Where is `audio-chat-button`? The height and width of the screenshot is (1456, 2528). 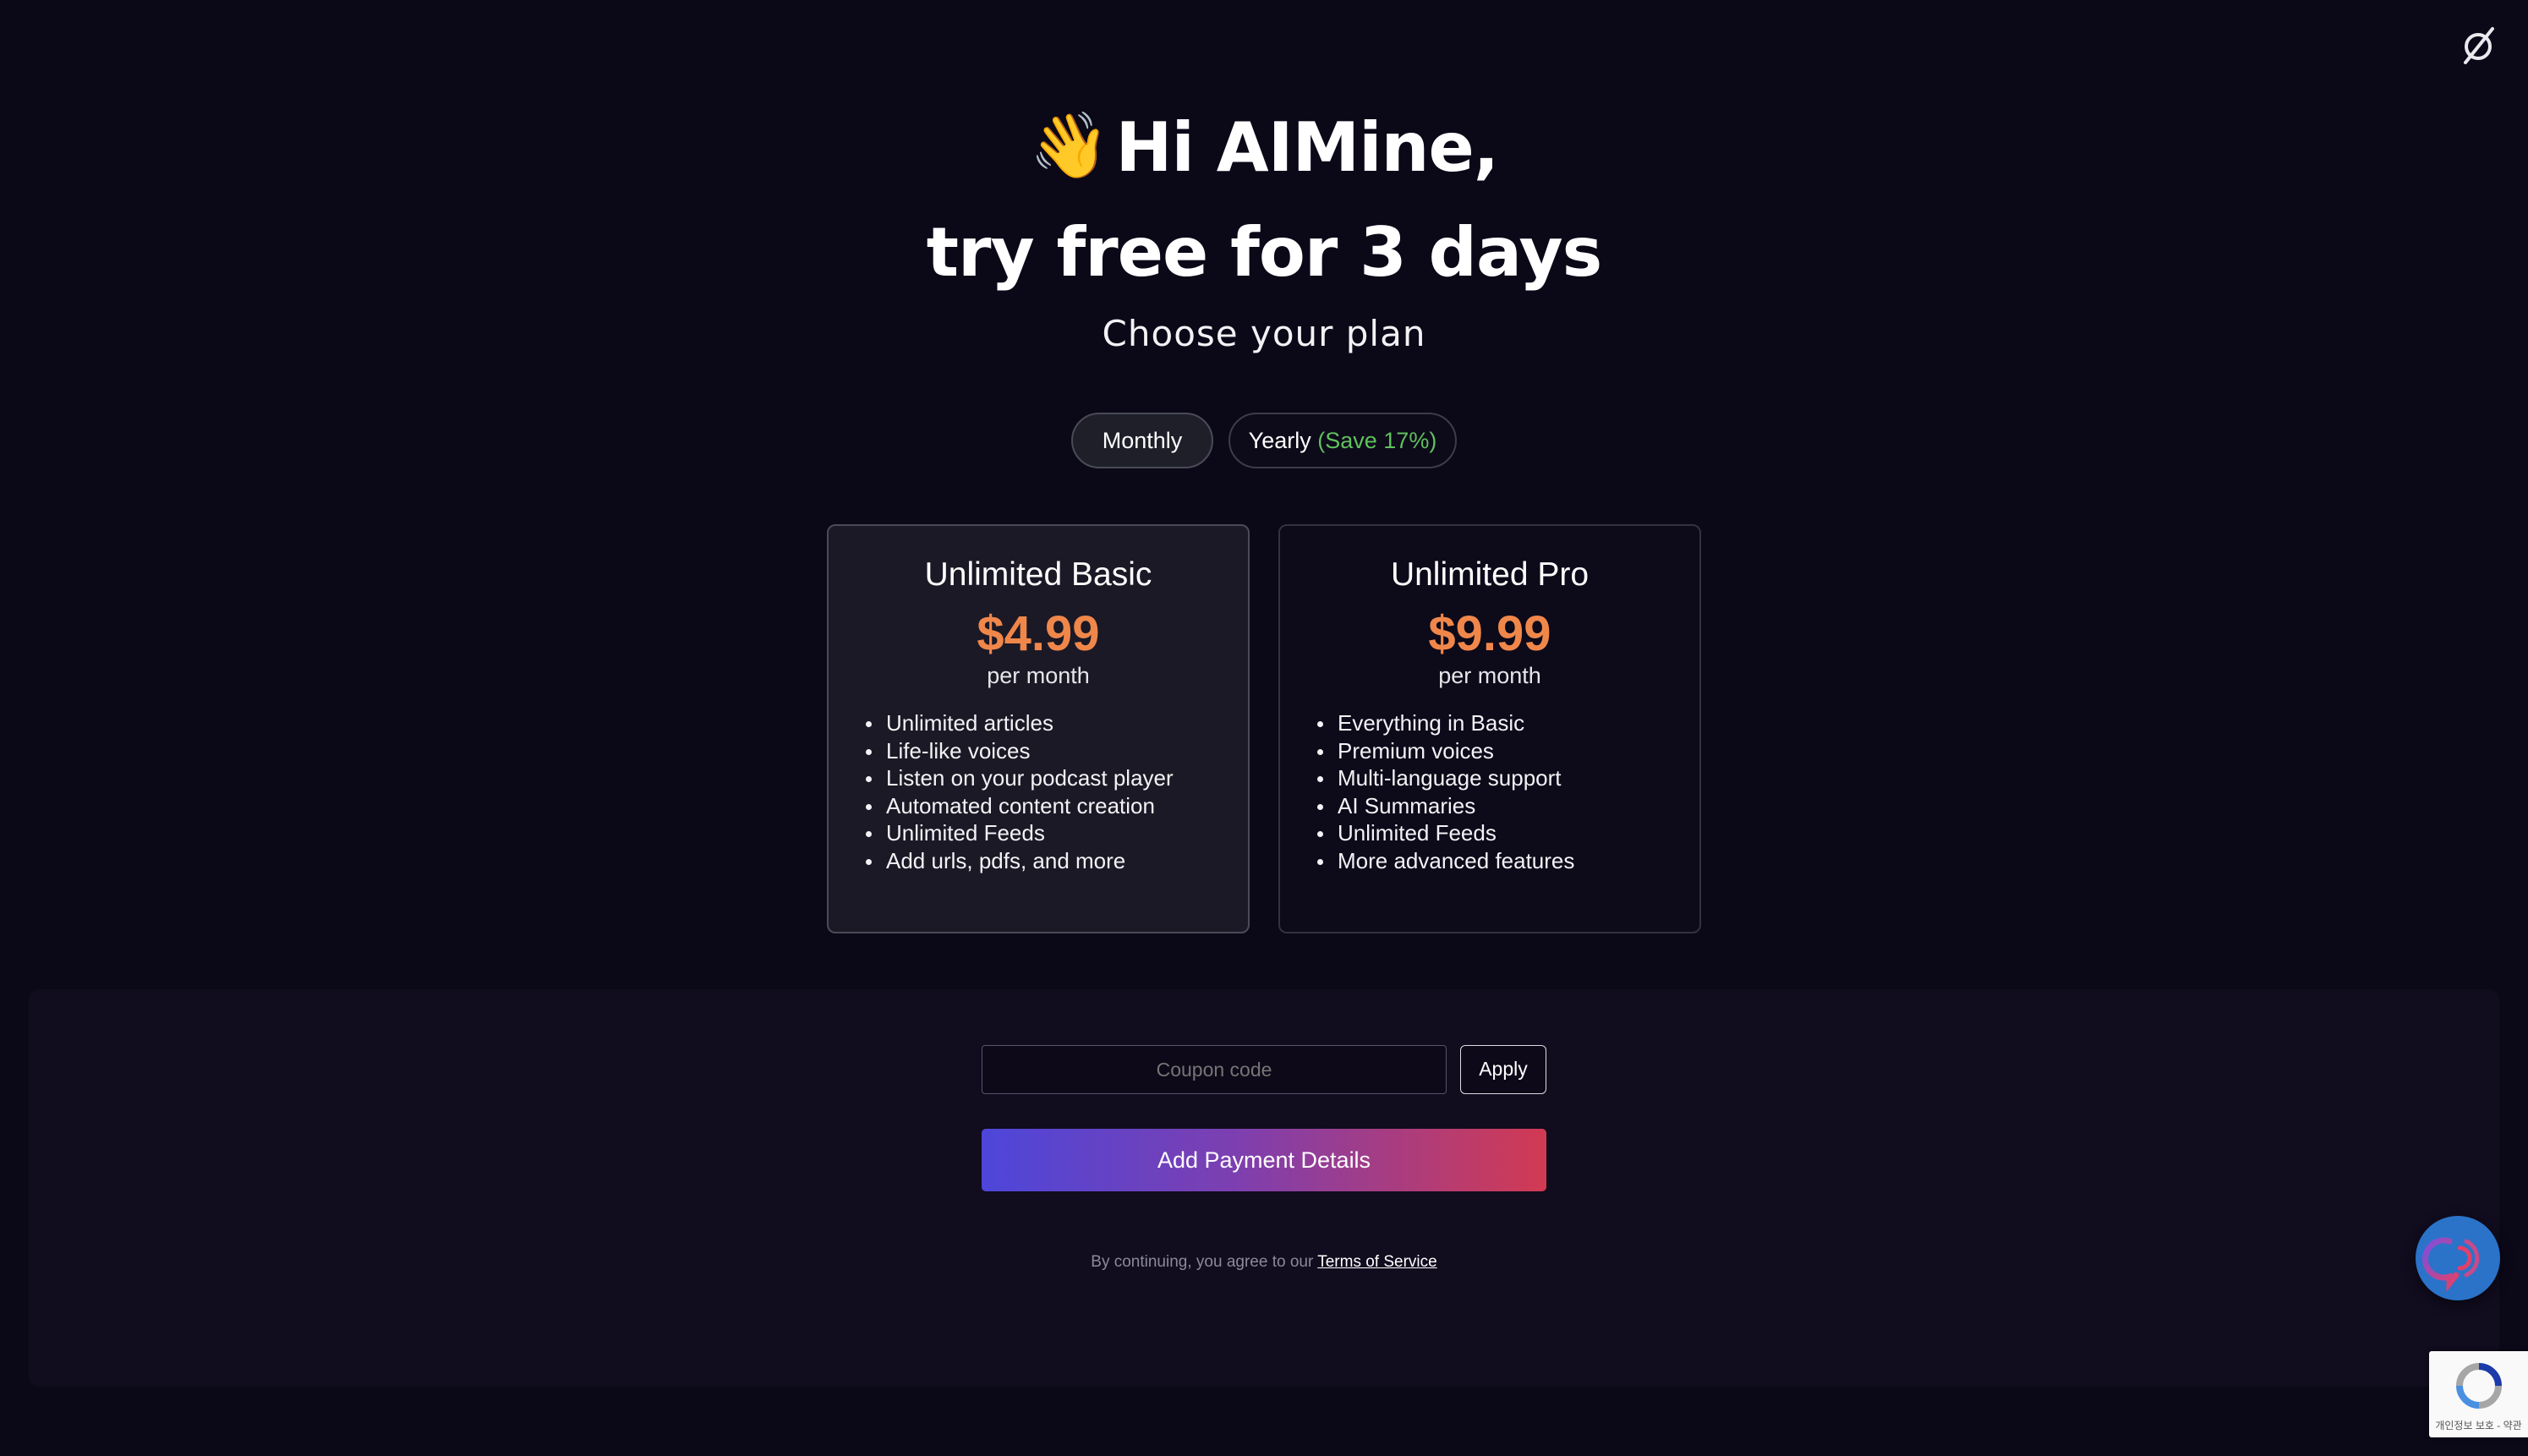 audio-chat-button is located at coordinates (2458, 1258).